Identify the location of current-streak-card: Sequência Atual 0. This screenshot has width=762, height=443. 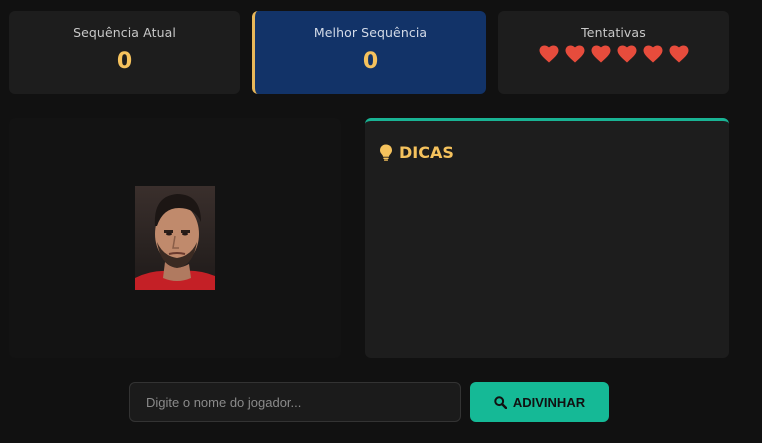
(124, 52).